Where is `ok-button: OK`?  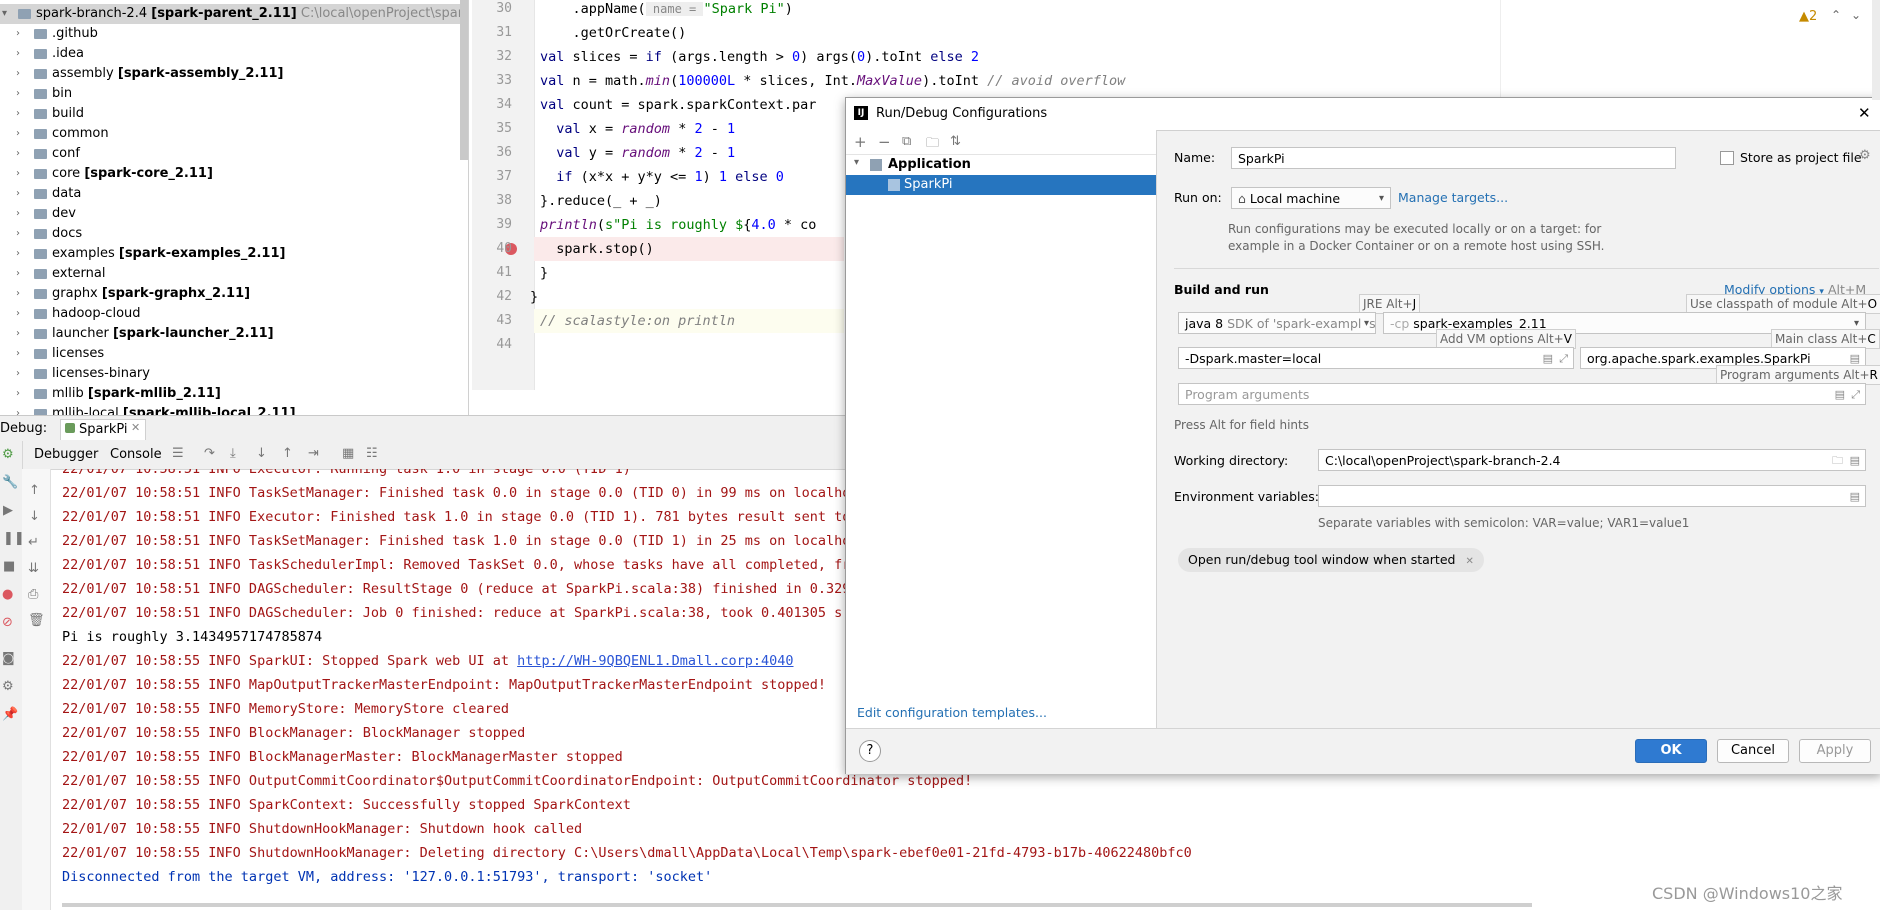 ok-button: OK is located at coordinates (1671, 751).